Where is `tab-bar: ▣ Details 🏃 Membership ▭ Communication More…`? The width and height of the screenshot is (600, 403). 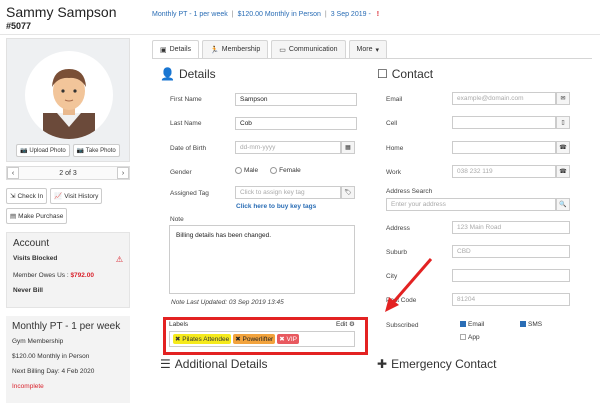
tab-bar: ▣ Details 🏃 Membership ▭ Communication More… is located at coordinates (269, 49).